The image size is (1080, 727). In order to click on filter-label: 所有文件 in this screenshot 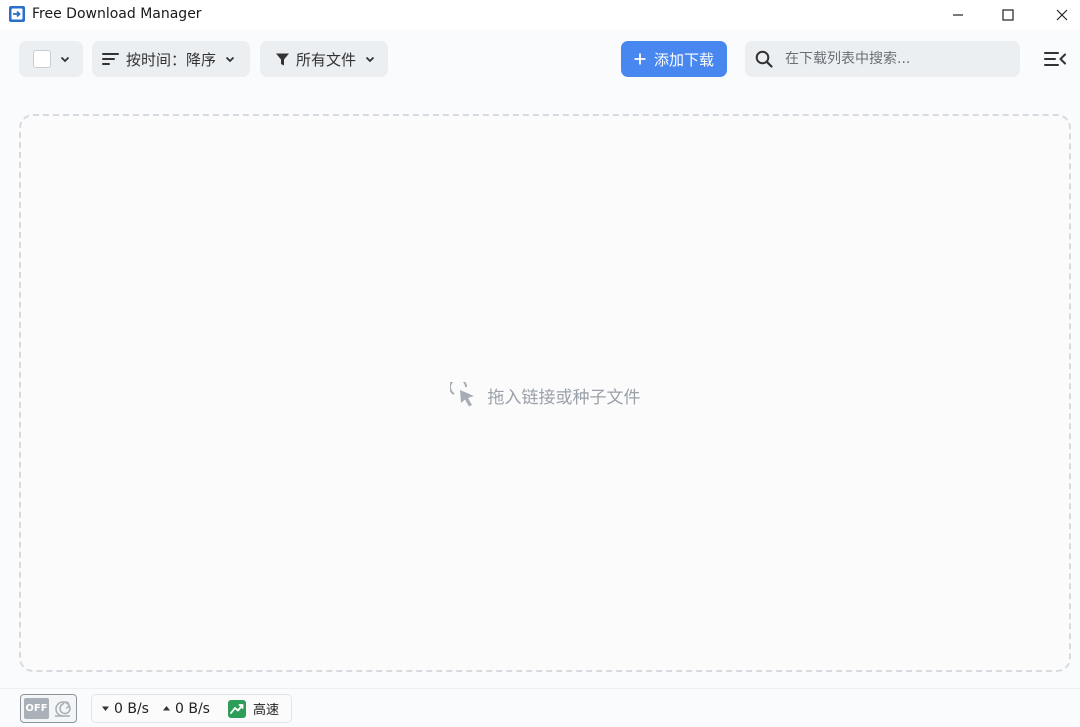, I will do `click(326, 59)`.